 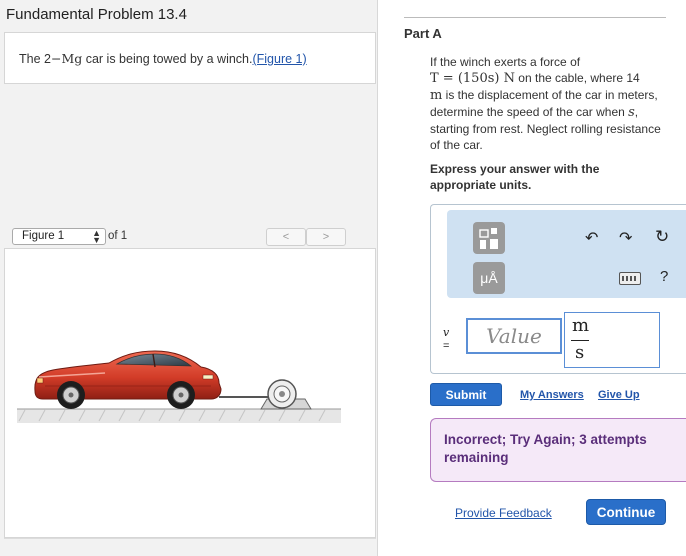 What do you see at coordinates (43, 236) in the screenshot?
I see `figure-select-value: Figure 1` at bounding box center [43, 236].